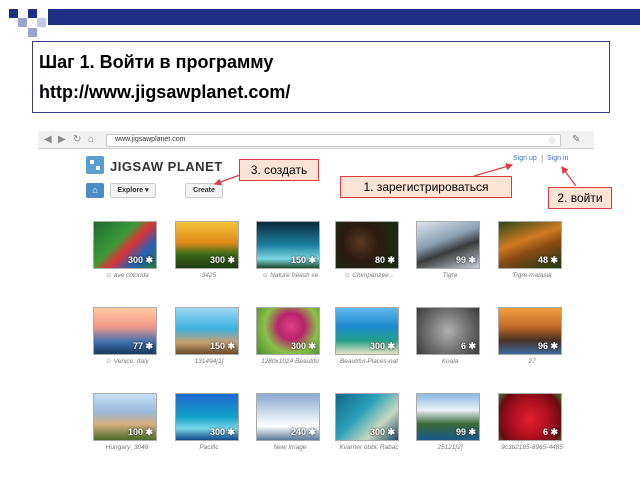 The height and width of the screenshot is (480, 640). What do you see at coordinates (150, 139) in the screenshot?
I see `url-text: www.jigsawplanet.com` at bounding box center [150, 139].